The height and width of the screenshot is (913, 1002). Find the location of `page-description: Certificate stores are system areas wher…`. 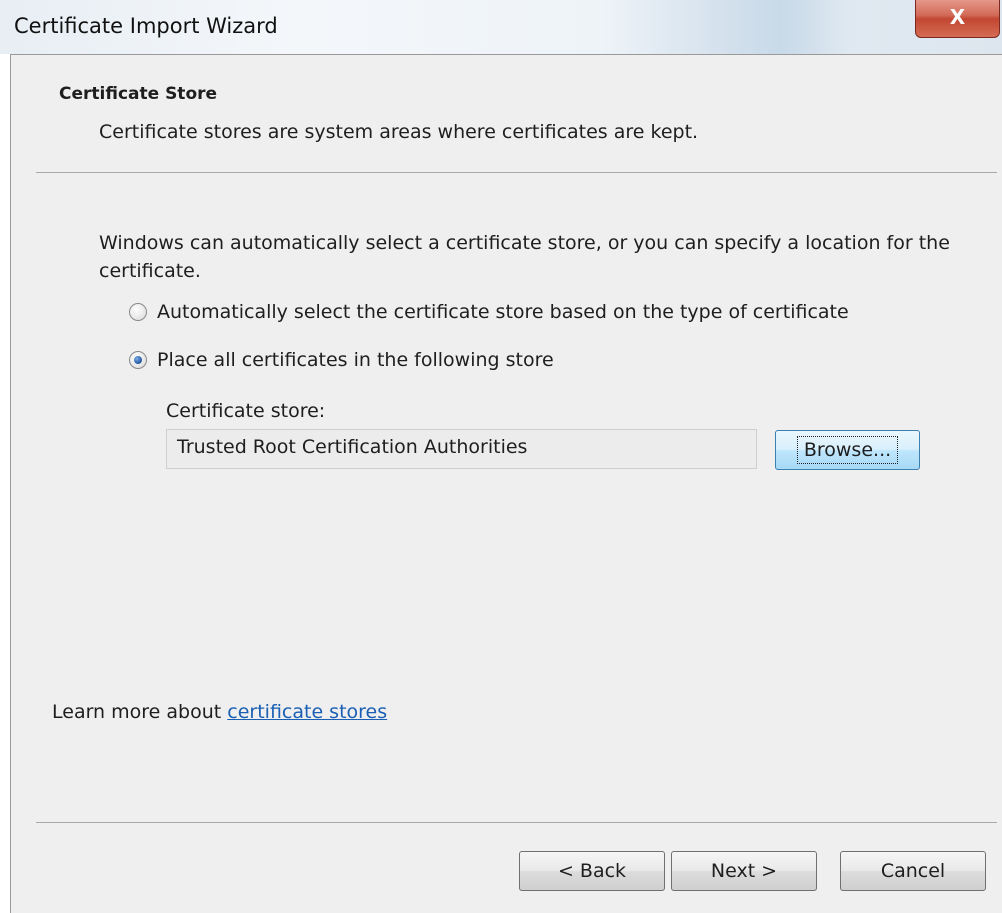

page-description: Certificate stores are system areas wher… is located at coordinates (399, 132).